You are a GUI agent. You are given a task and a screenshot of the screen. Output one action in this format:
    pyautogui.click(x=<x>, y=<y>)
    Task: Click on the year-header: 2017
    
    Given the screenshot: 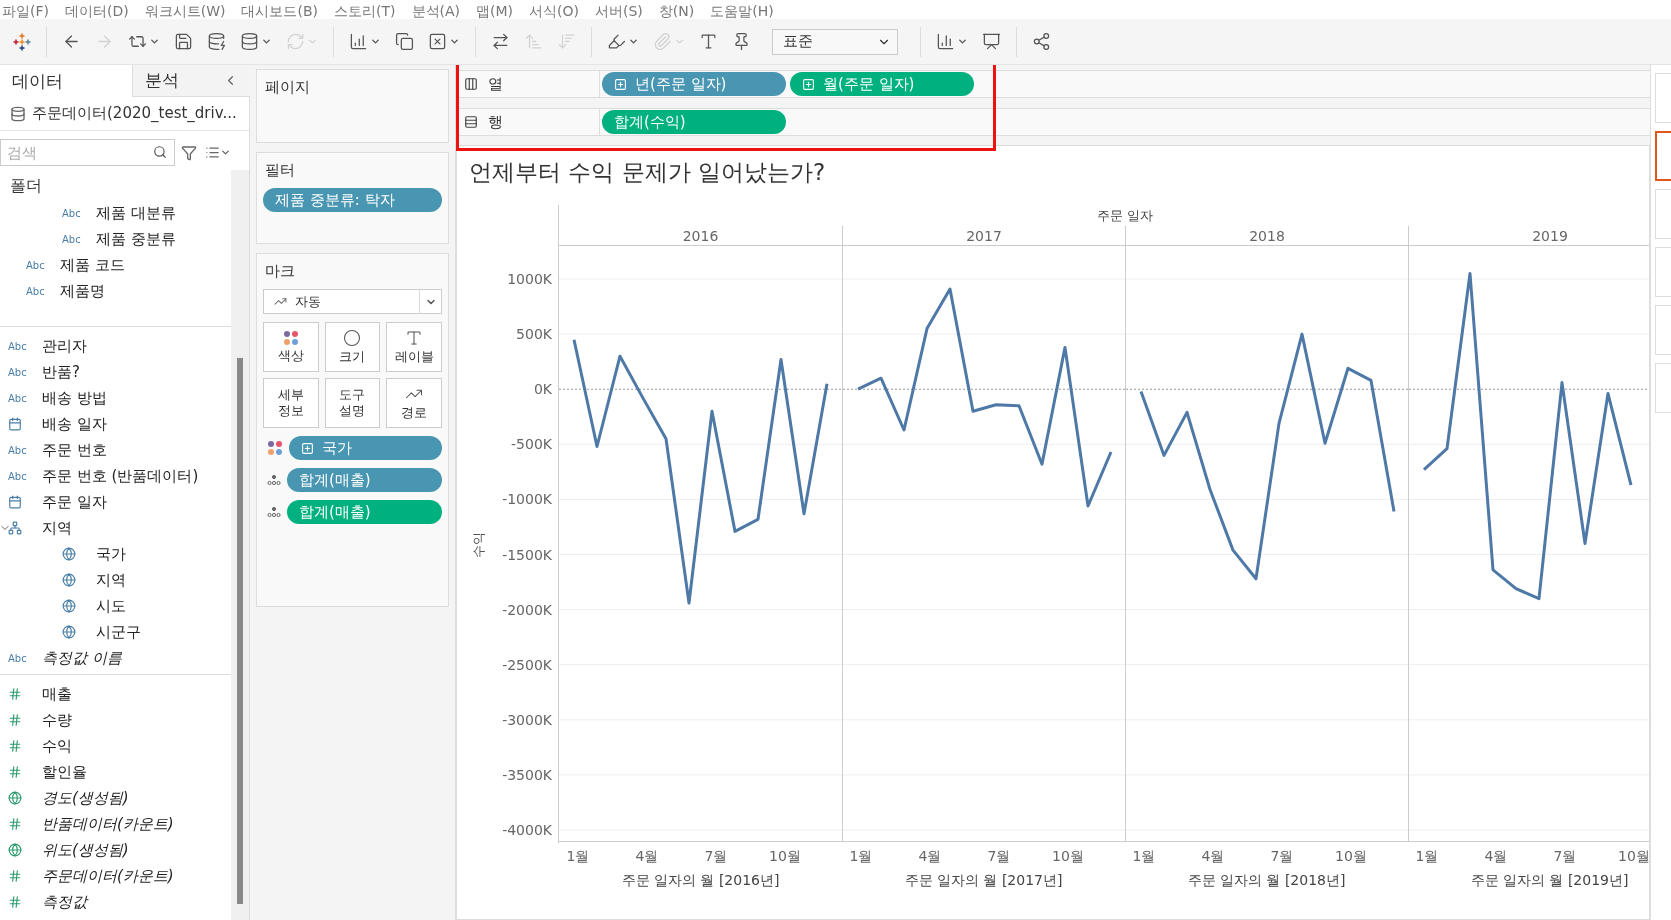 What is the action you would take?
    pyautogui.click(x=983, y=236)
    